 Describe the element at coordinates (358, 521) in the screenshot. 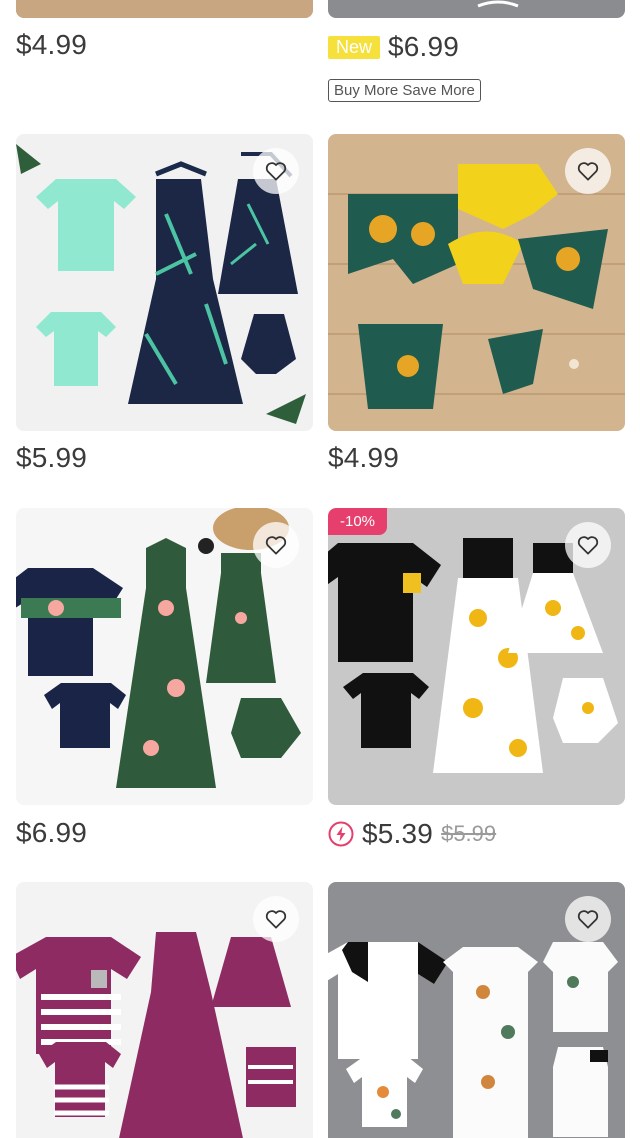

I see `discount-badge: -10%` at that location.